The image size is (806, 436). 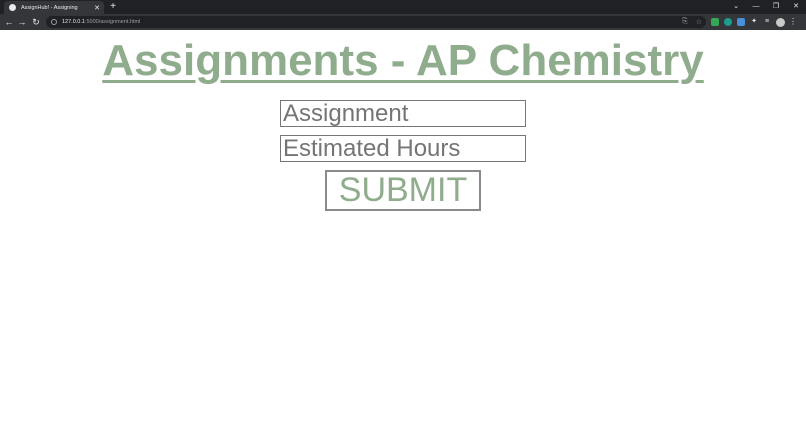 What do you see at coordinates (403, 148) in the screenshot?
I see `estimated-hours-input` at bounding box center [403, 148].